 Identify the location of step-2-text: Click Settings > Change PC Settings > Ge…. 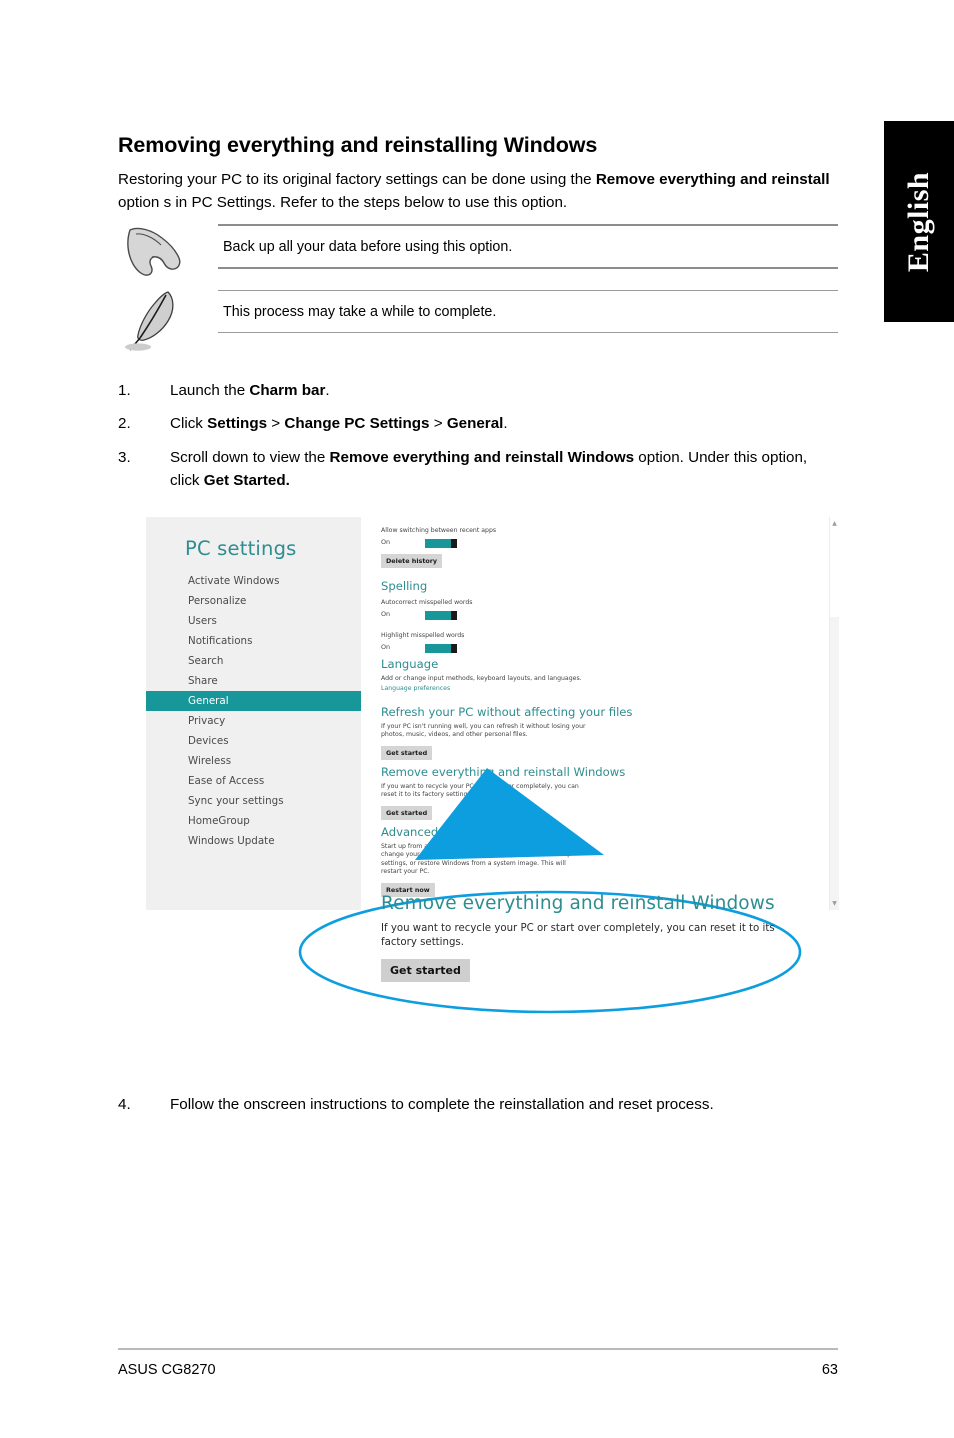
(501, 423).